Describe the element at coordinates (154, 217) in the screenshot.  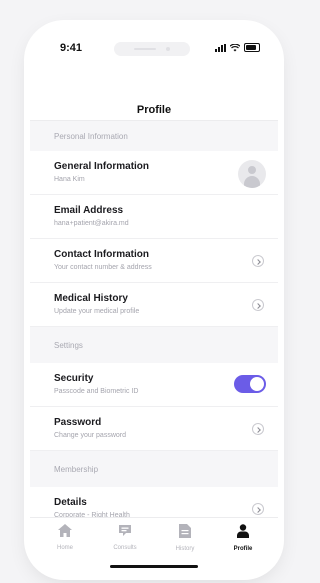
I see `email-address-row: Email Address hana+patient@akira.md` at that location.